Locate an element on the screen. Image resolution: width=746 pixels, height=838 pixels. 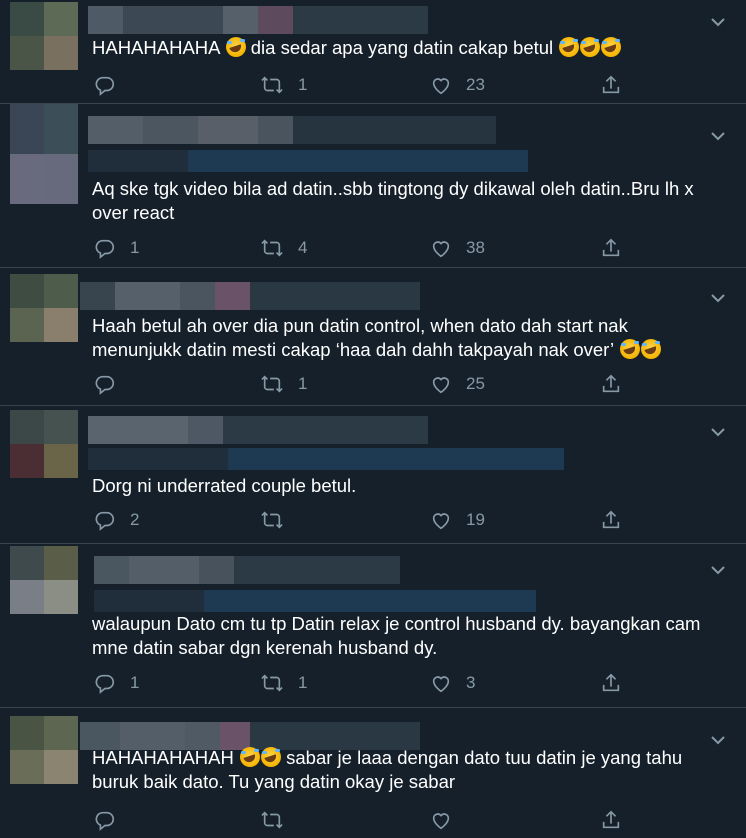
like-button is located at coordinates (448, 820).